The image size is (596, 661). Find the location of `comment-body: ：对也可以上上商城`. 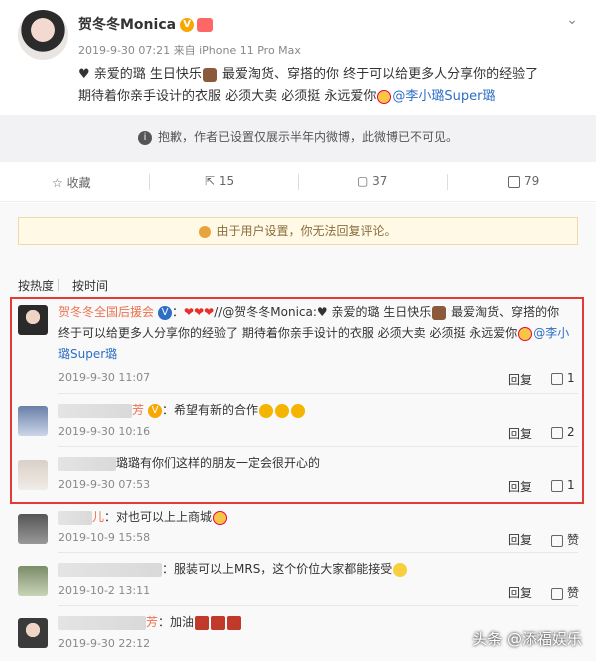

comment-body: ：对也可以上上商城 is located at coordinates (158, 517).